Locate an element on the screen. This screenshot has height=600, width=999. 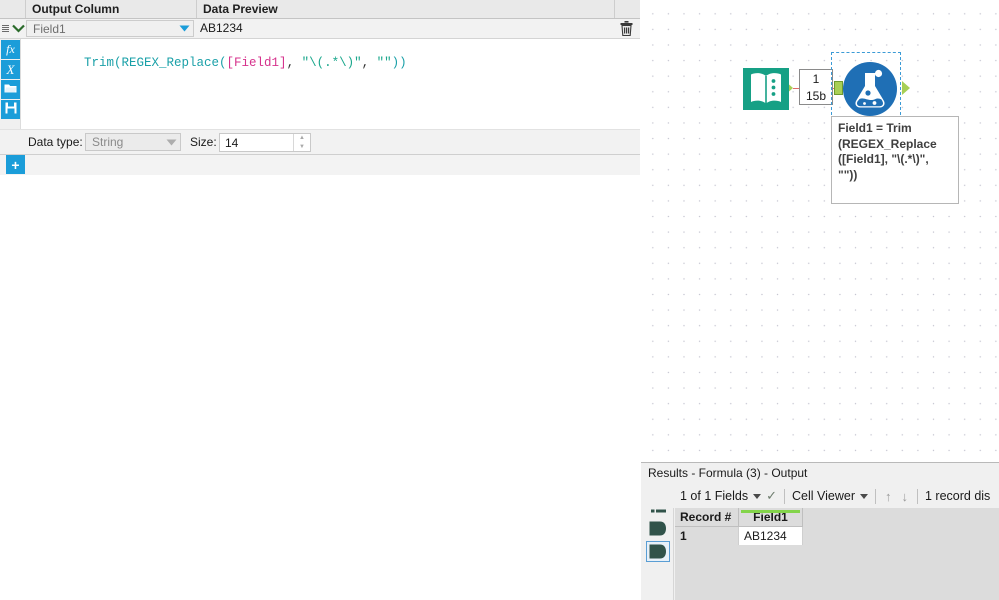
variables-button: X is located at coordinates (10, 69).